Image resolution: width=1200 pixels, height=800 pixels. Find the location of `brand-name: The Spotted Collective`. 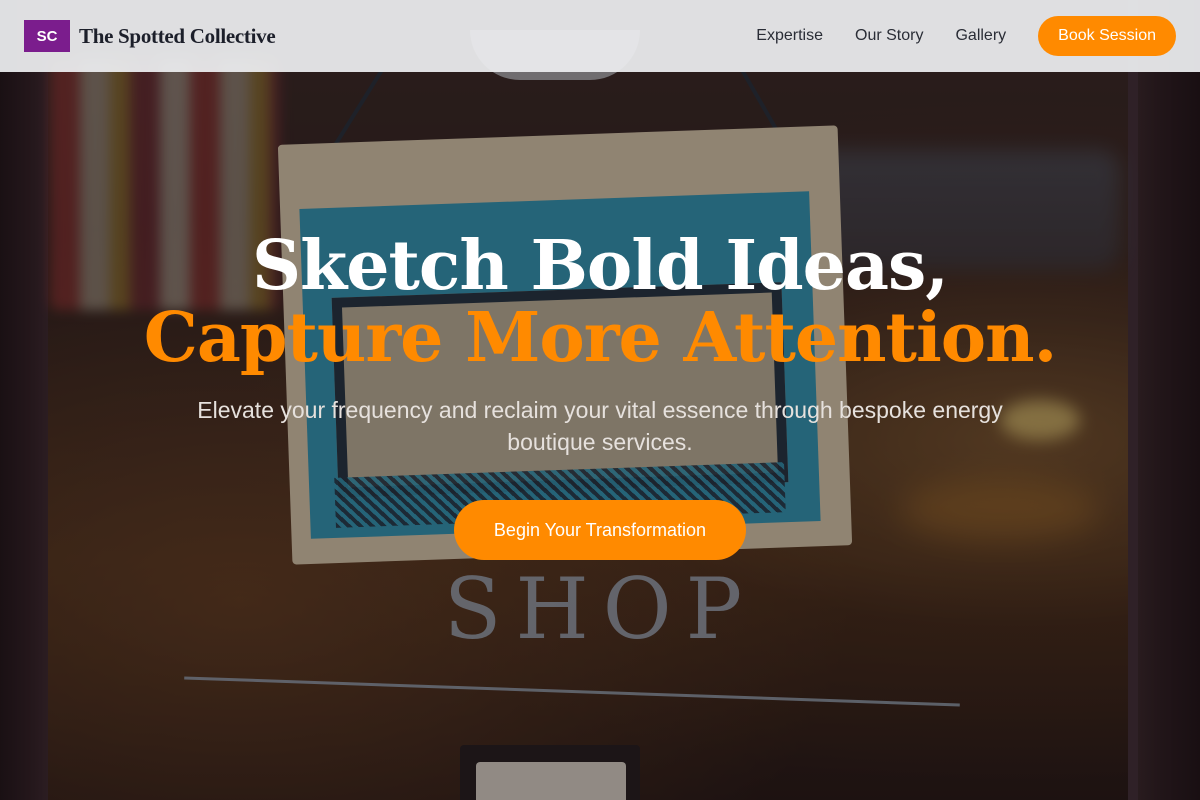

brand-name: The Spotted Collective is located at coordinates (177, 35).